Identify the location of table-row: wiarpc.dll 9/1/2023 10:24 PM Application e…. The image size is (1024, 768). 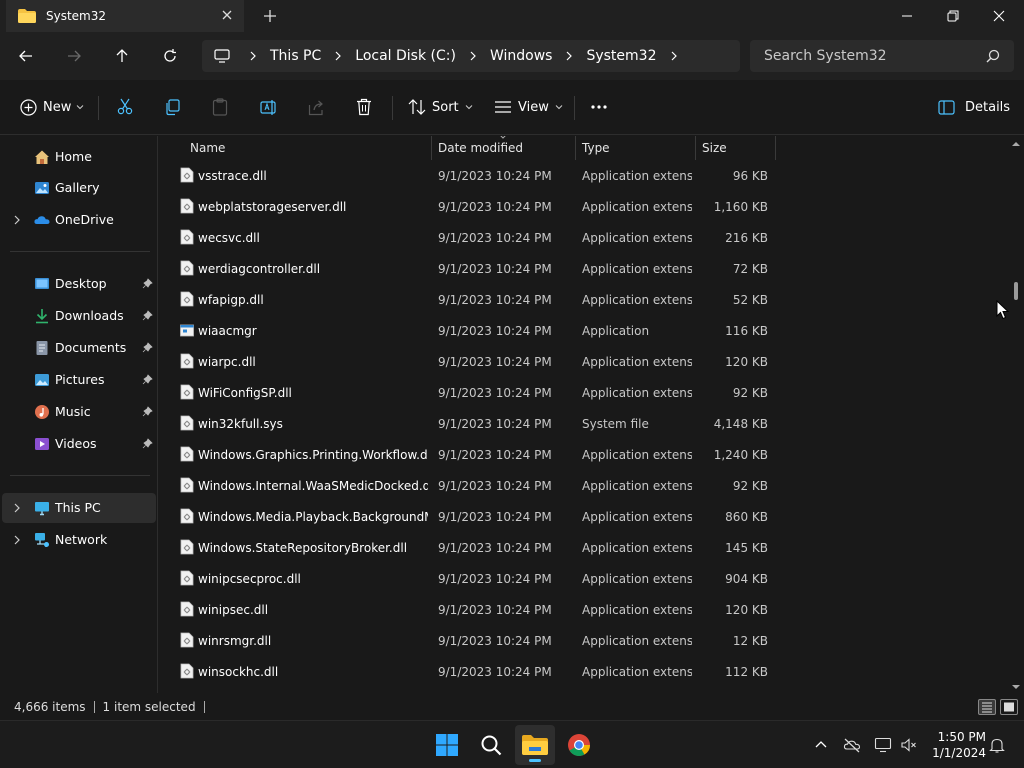
(475, 361).